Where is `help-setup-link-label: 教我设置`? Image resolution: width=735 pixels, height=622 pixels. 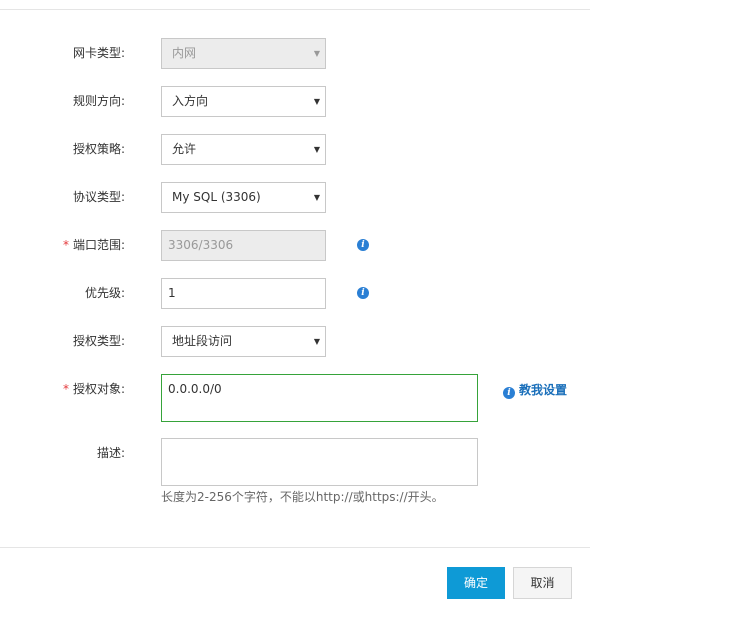 help-setup-link-label: 教我设置 is located at coordinates (543, 390).